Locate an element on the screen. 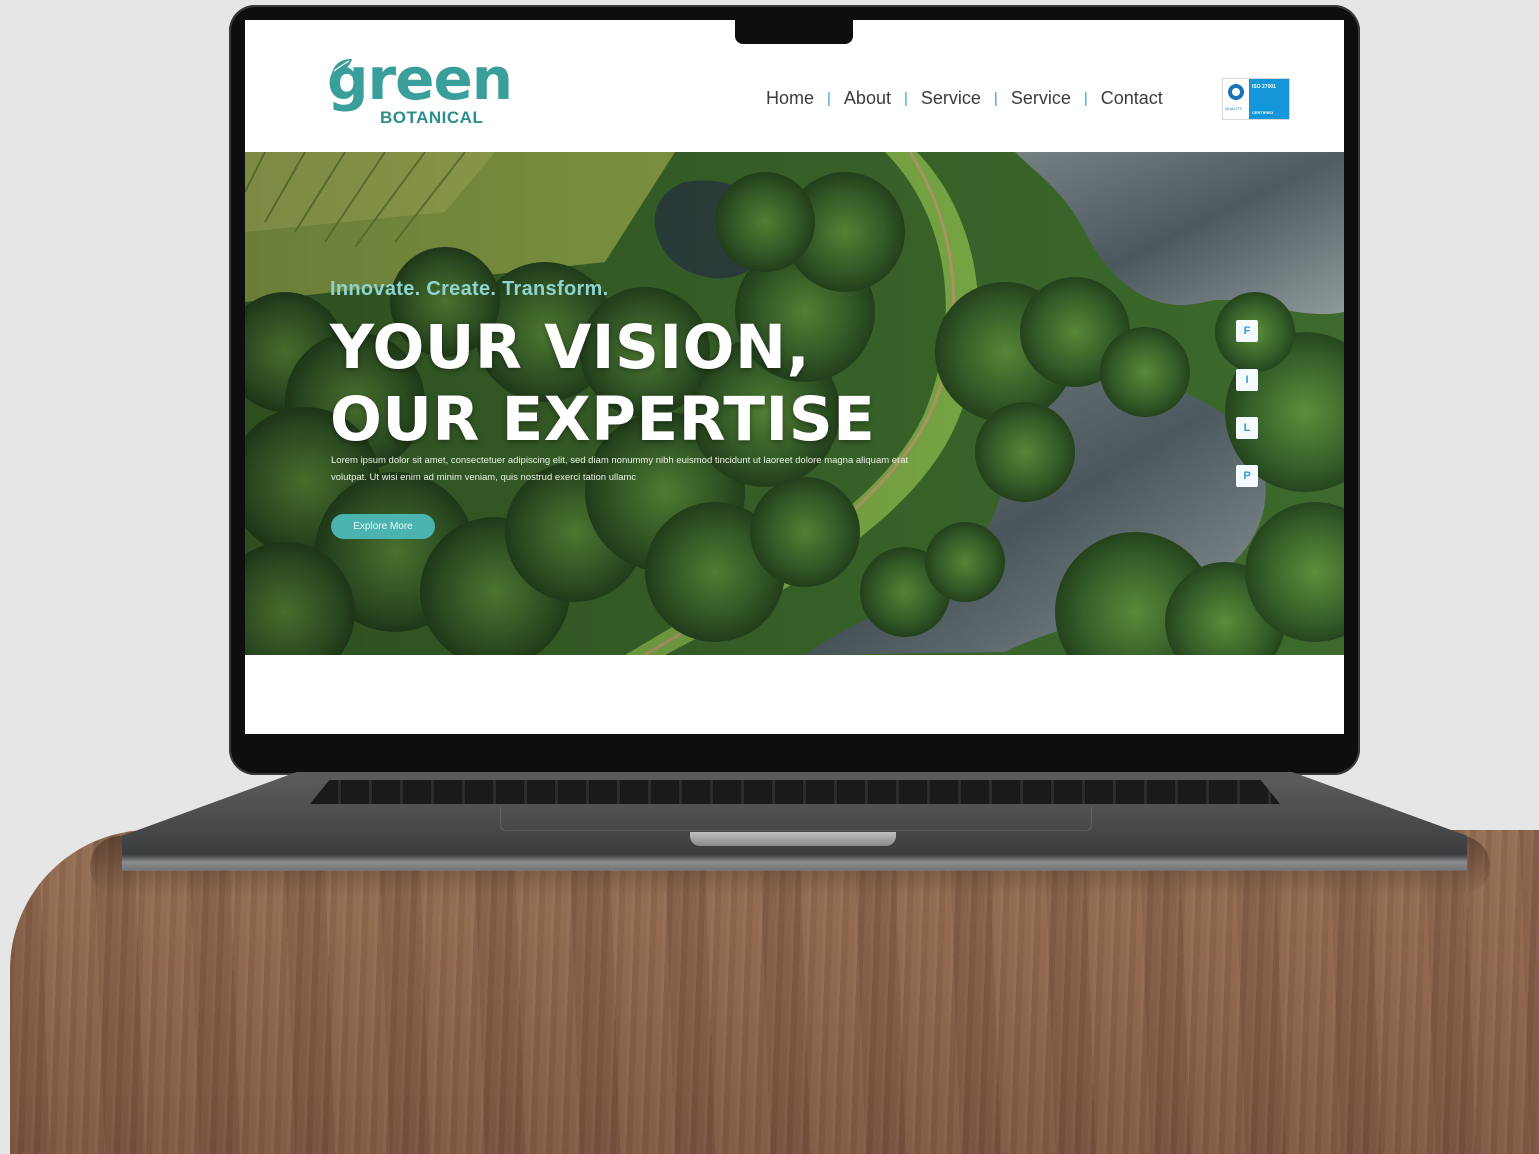  badge-issuer: QUALITY is located at coordinates (1234, 108).